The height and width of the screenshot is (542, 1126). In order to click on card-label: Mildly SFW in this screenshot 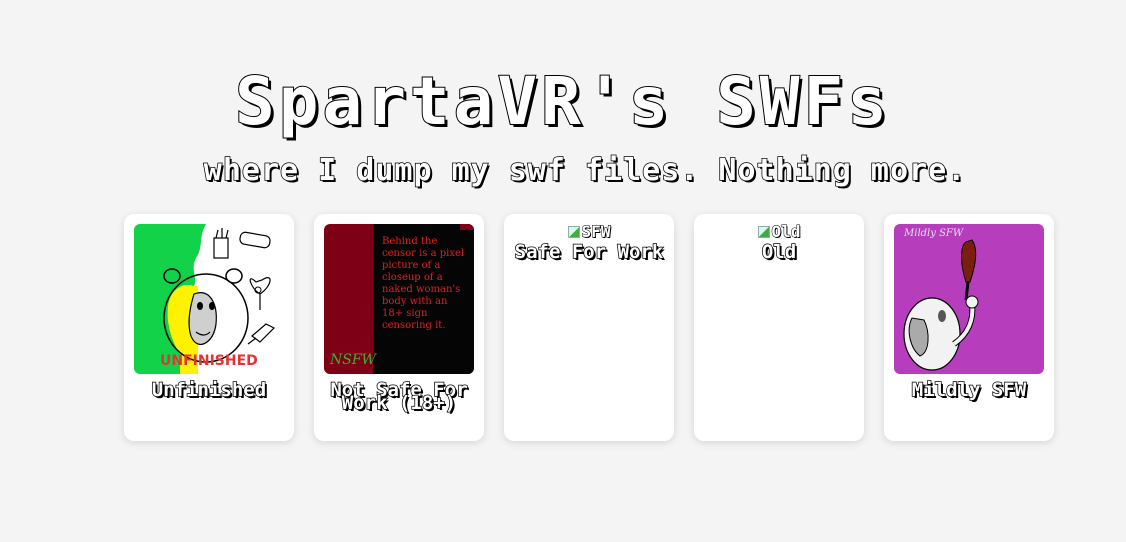, I will do `click(969, 390)`.